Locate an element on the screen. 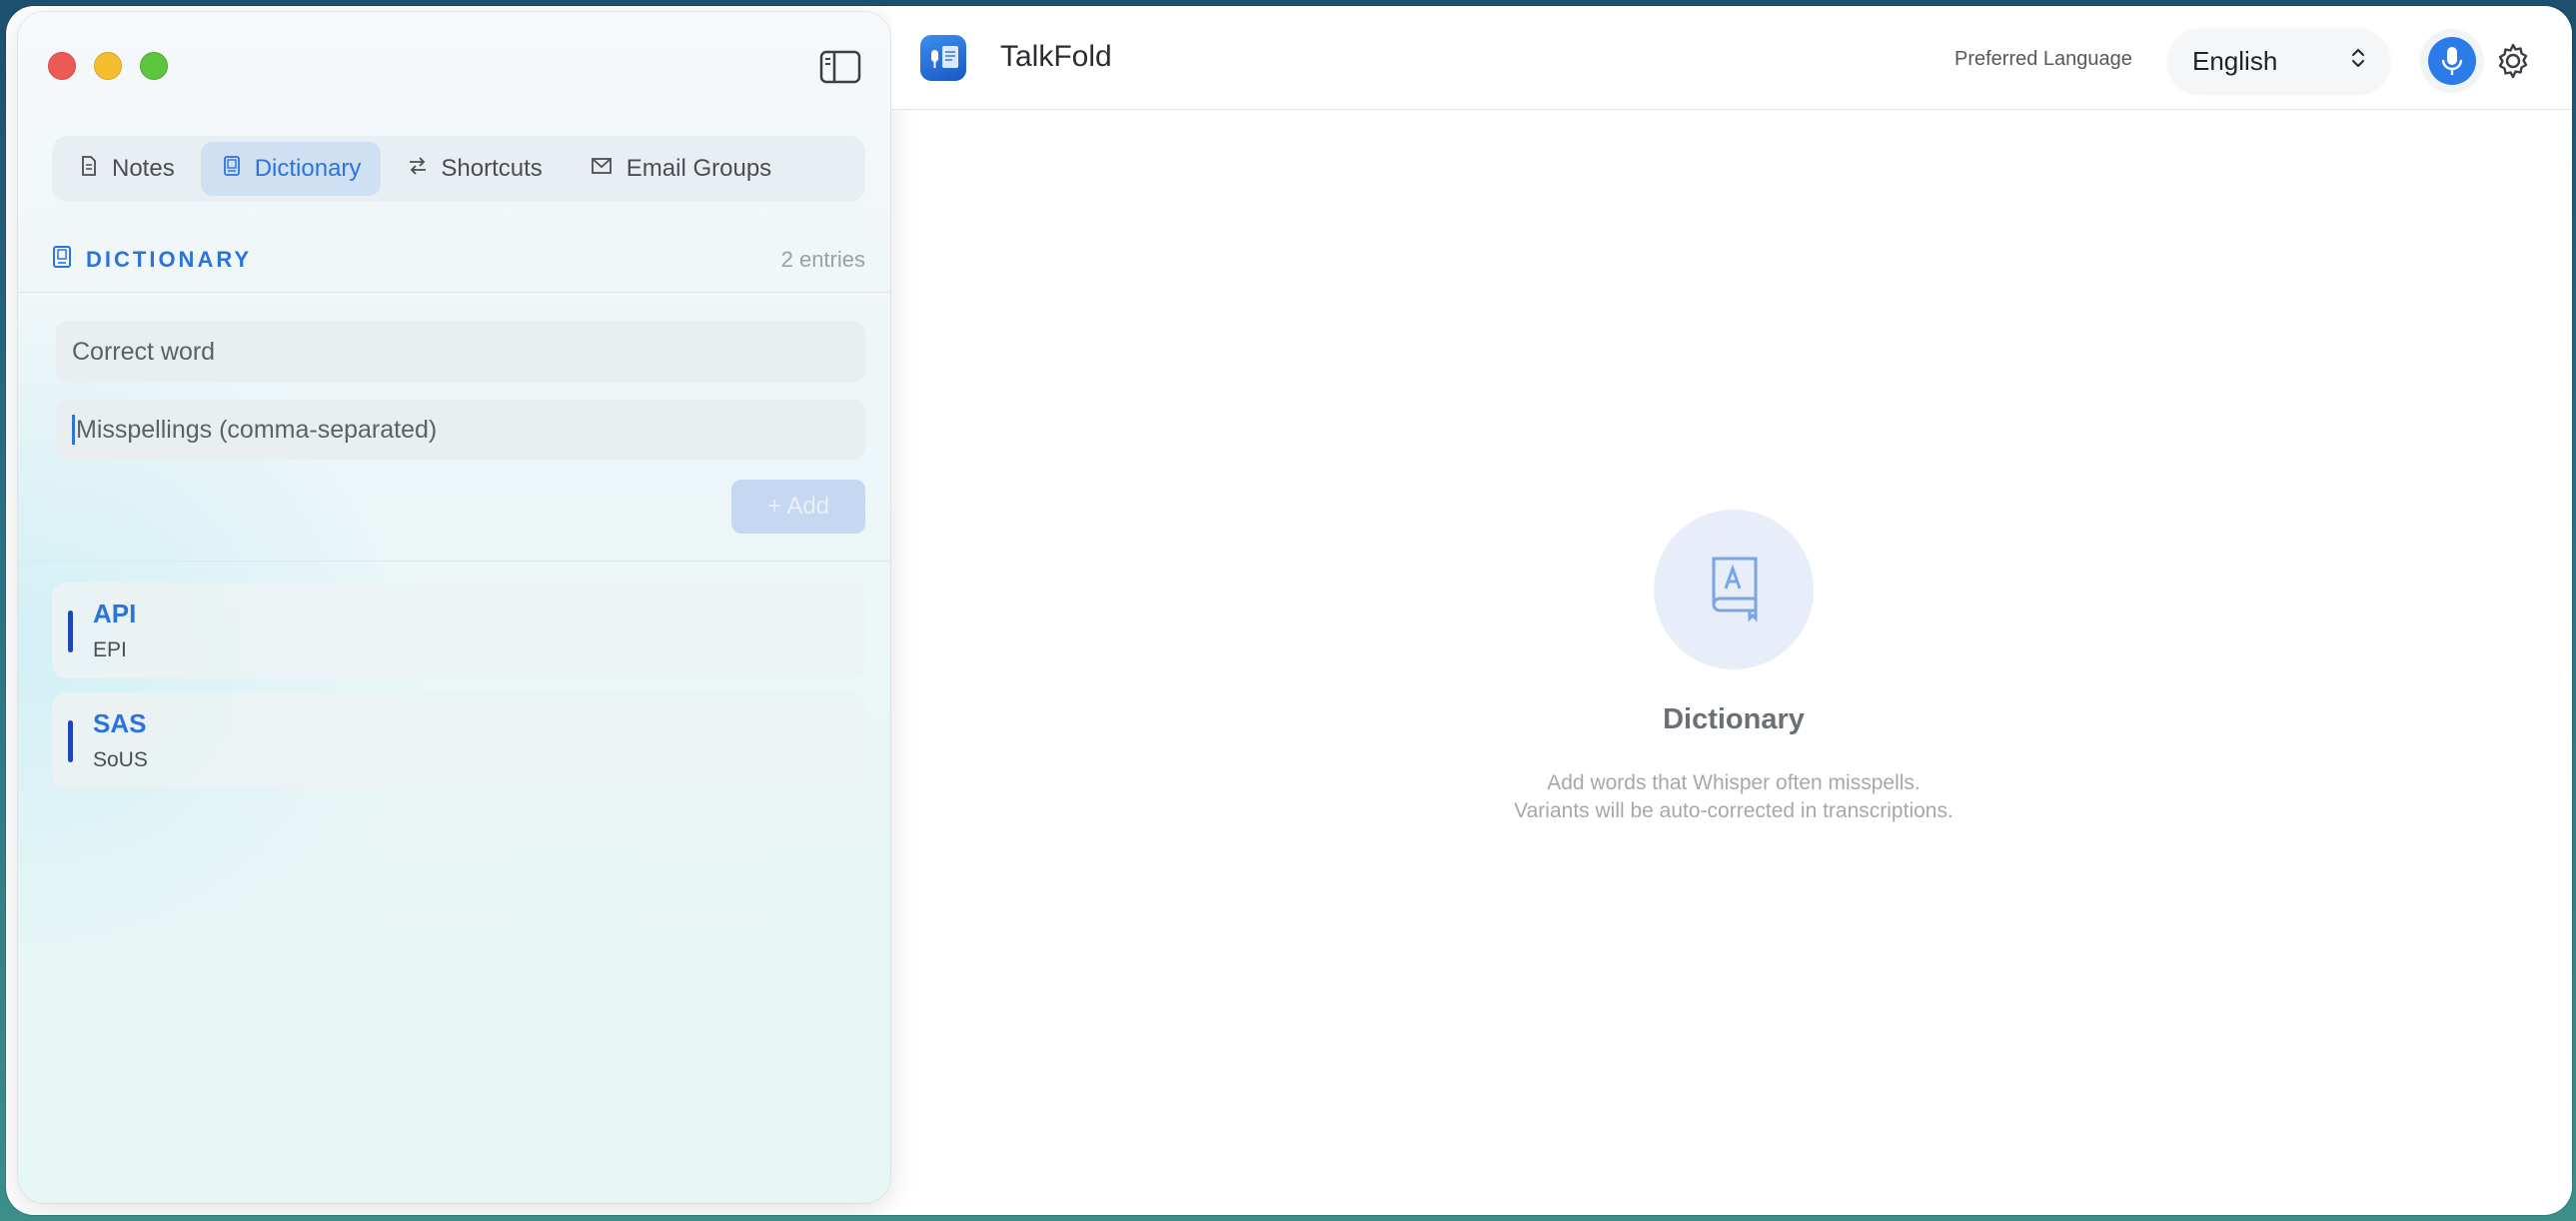 This screenshot has height=1221, width=2576. tab-label: Notes is located at coordinates (143, 168).